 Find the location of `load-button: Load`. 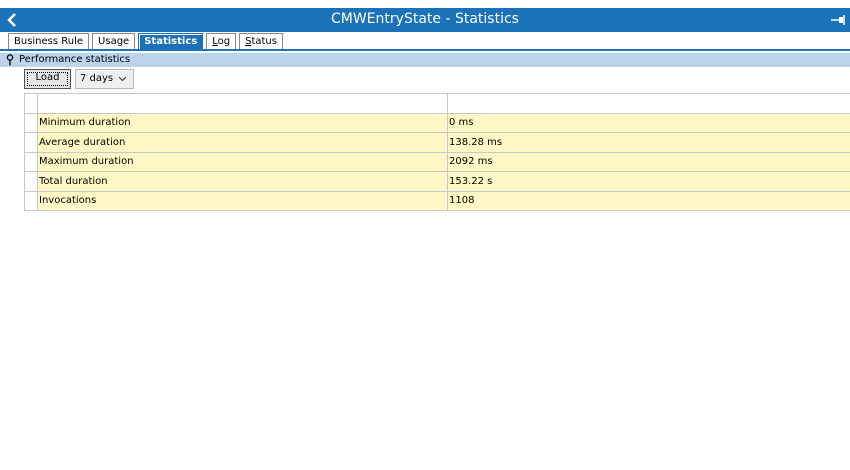

load-button: Load is located at coordinates (47, 79).